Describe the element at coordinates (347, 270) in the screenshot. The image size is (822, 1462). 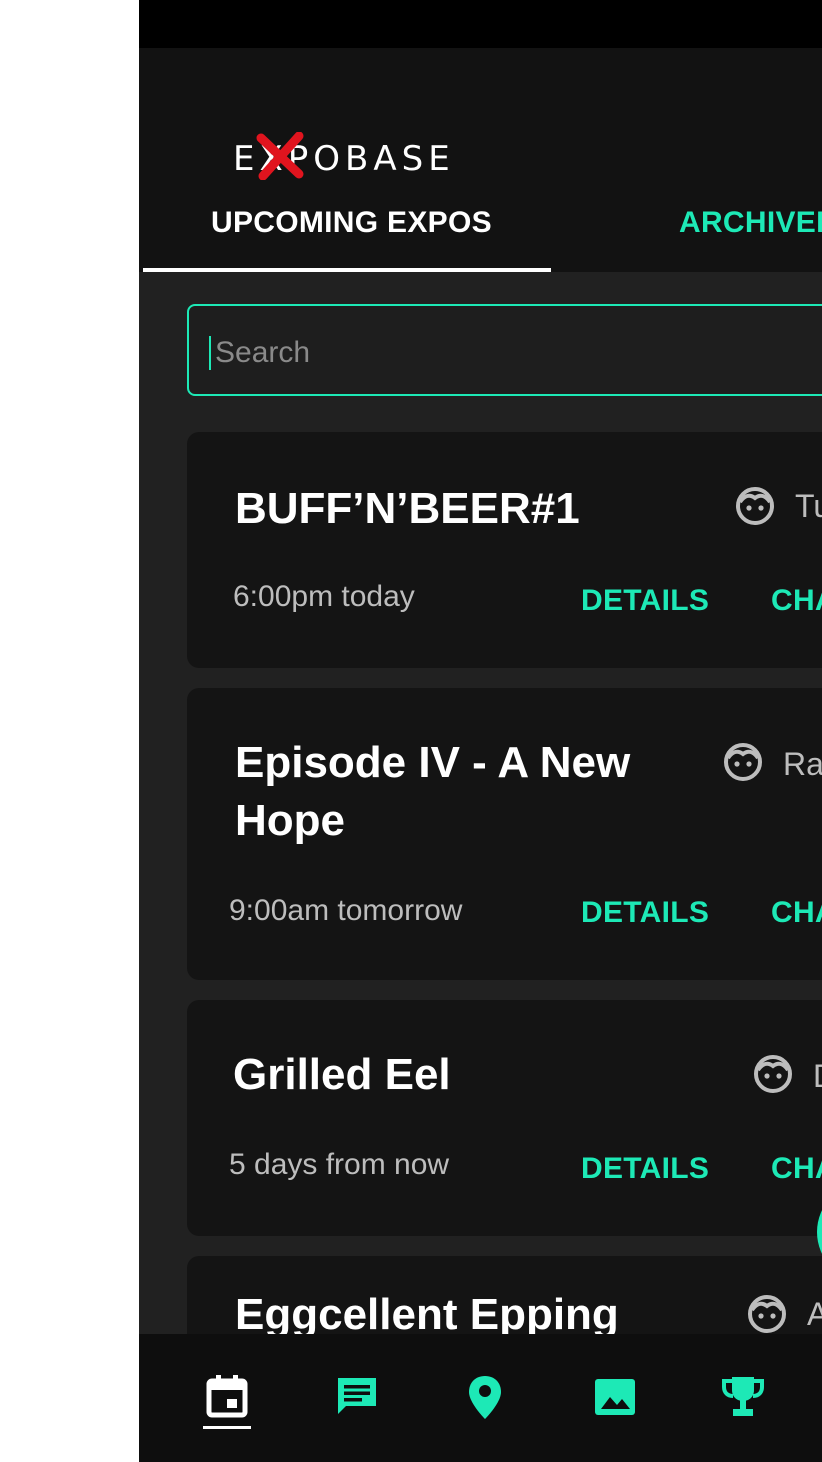
I see `active-tab-indicator` at that location.